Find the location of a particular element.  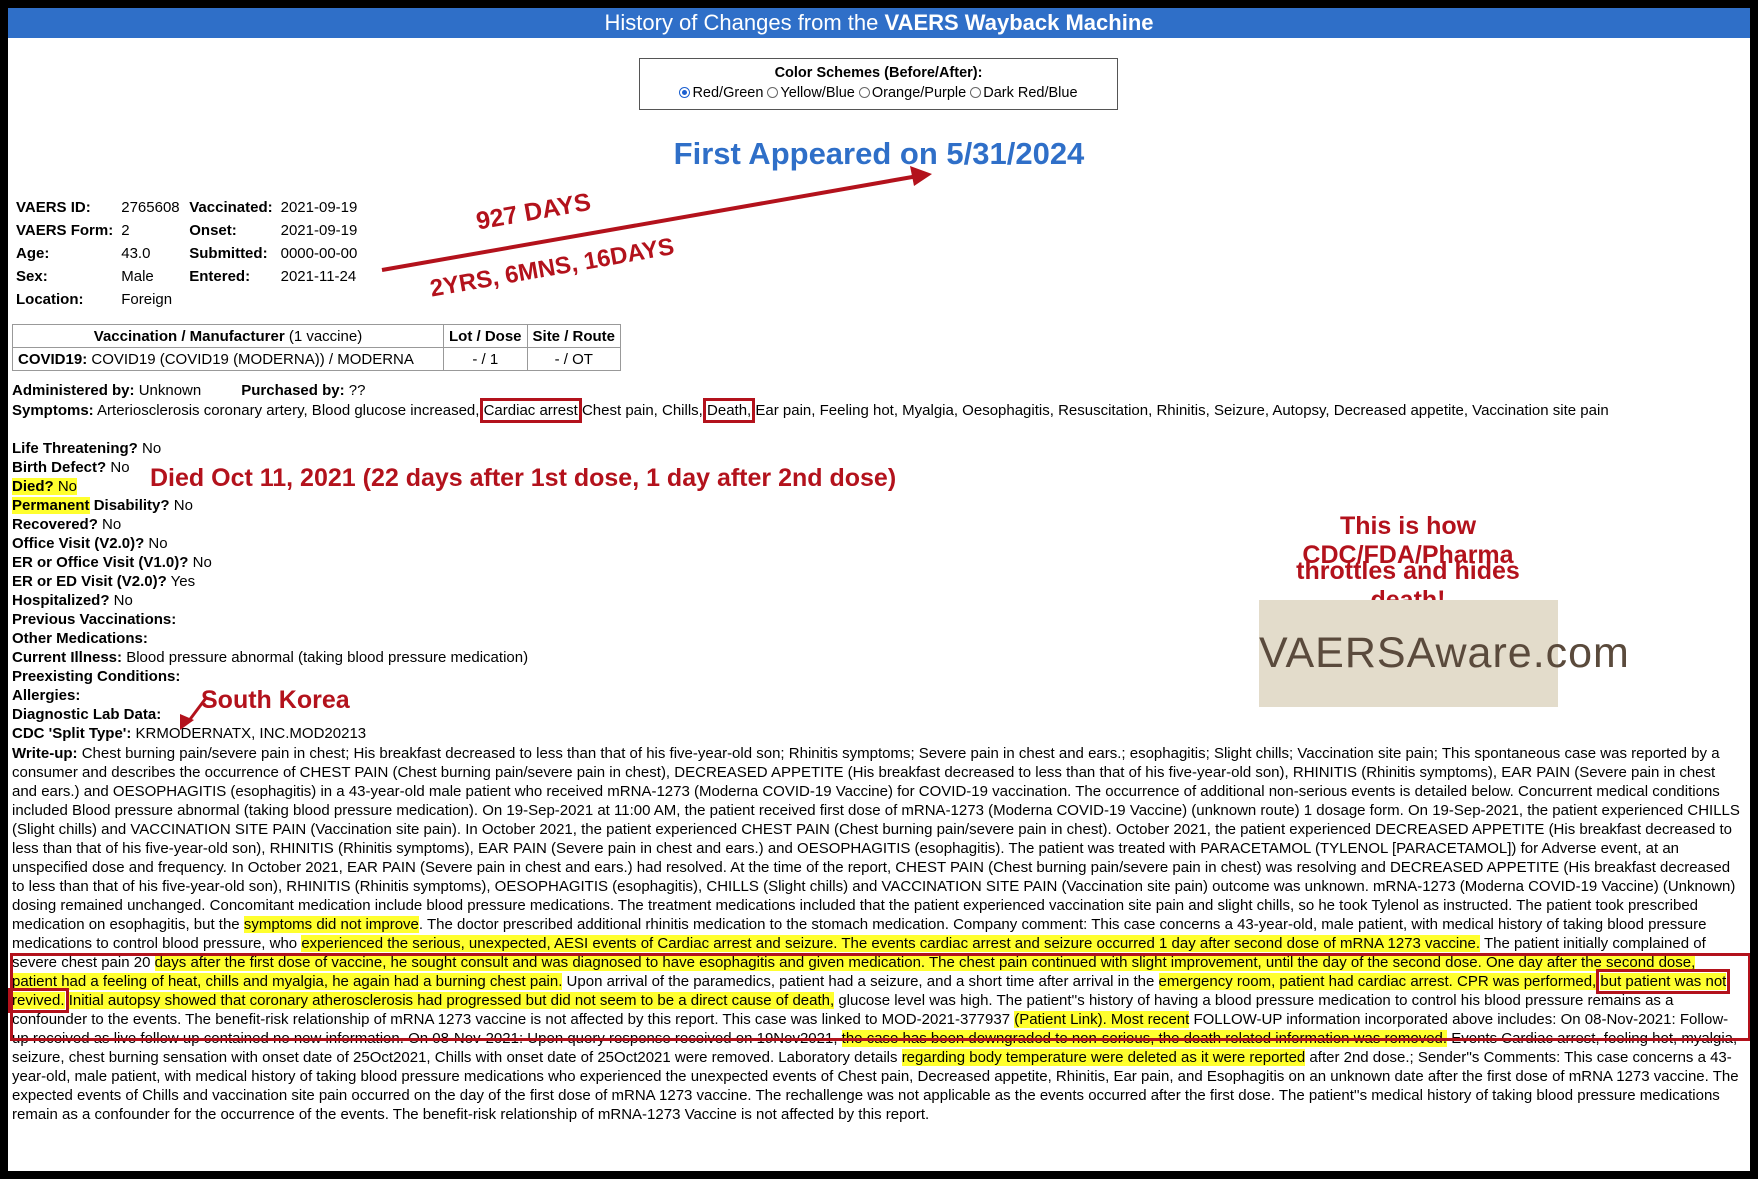

korea-annotation: South Korea is located at coordinates (275, 700).